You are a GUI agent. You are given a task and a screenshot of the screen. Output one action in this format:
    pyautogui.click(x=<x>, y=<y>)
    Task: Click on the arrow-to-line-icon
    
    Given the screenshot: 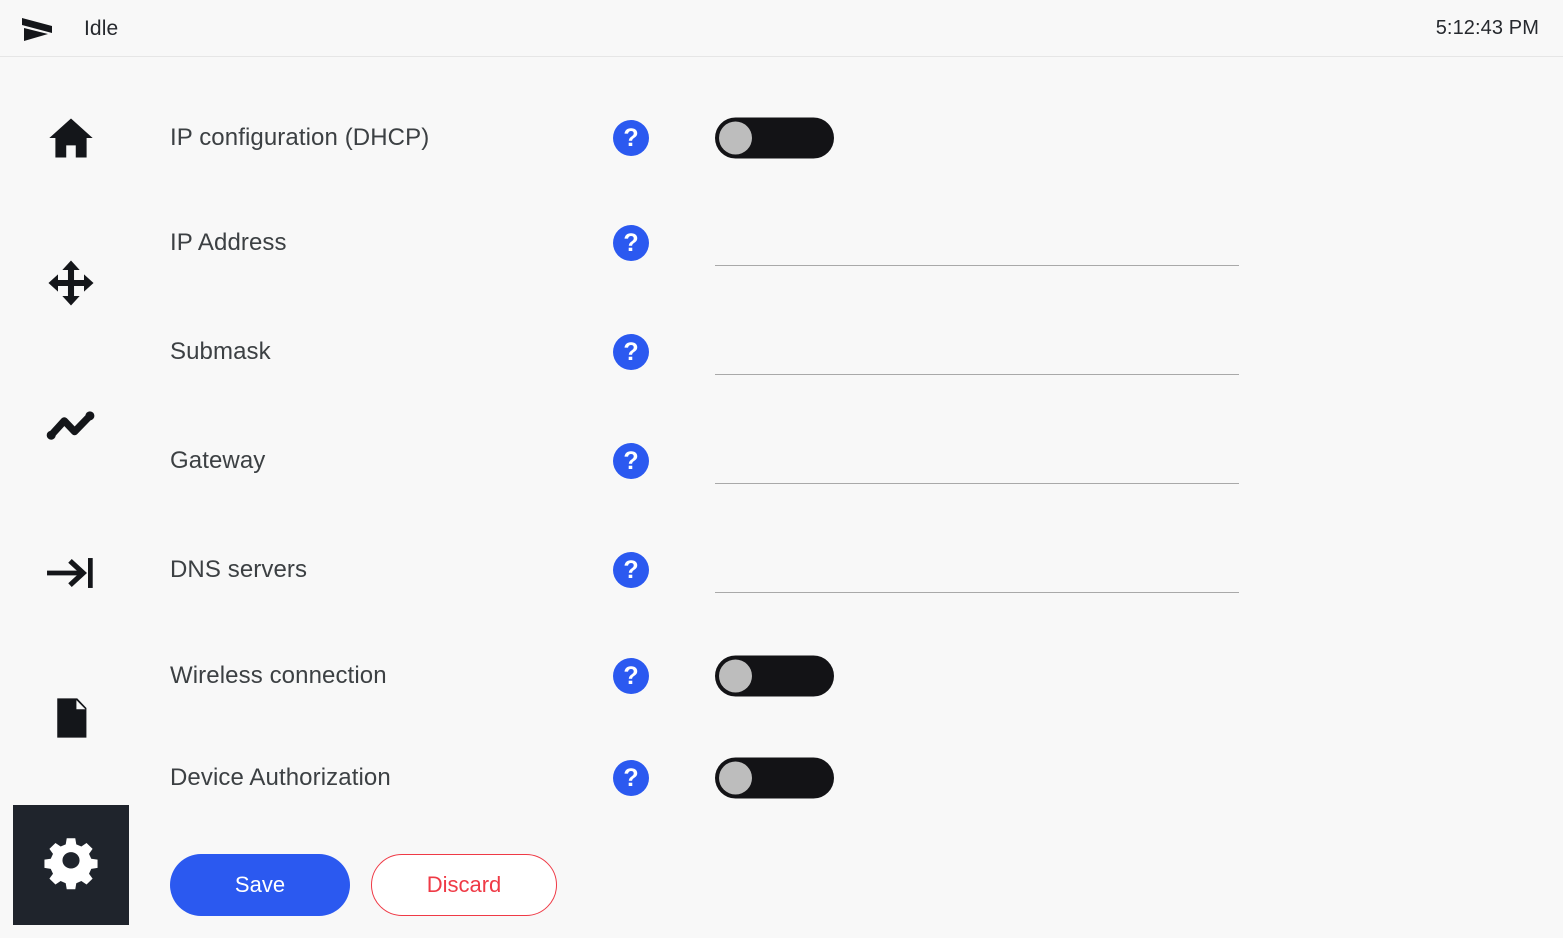 What is the action you would take?
    pyautogui.click(x=71, y=573)
    